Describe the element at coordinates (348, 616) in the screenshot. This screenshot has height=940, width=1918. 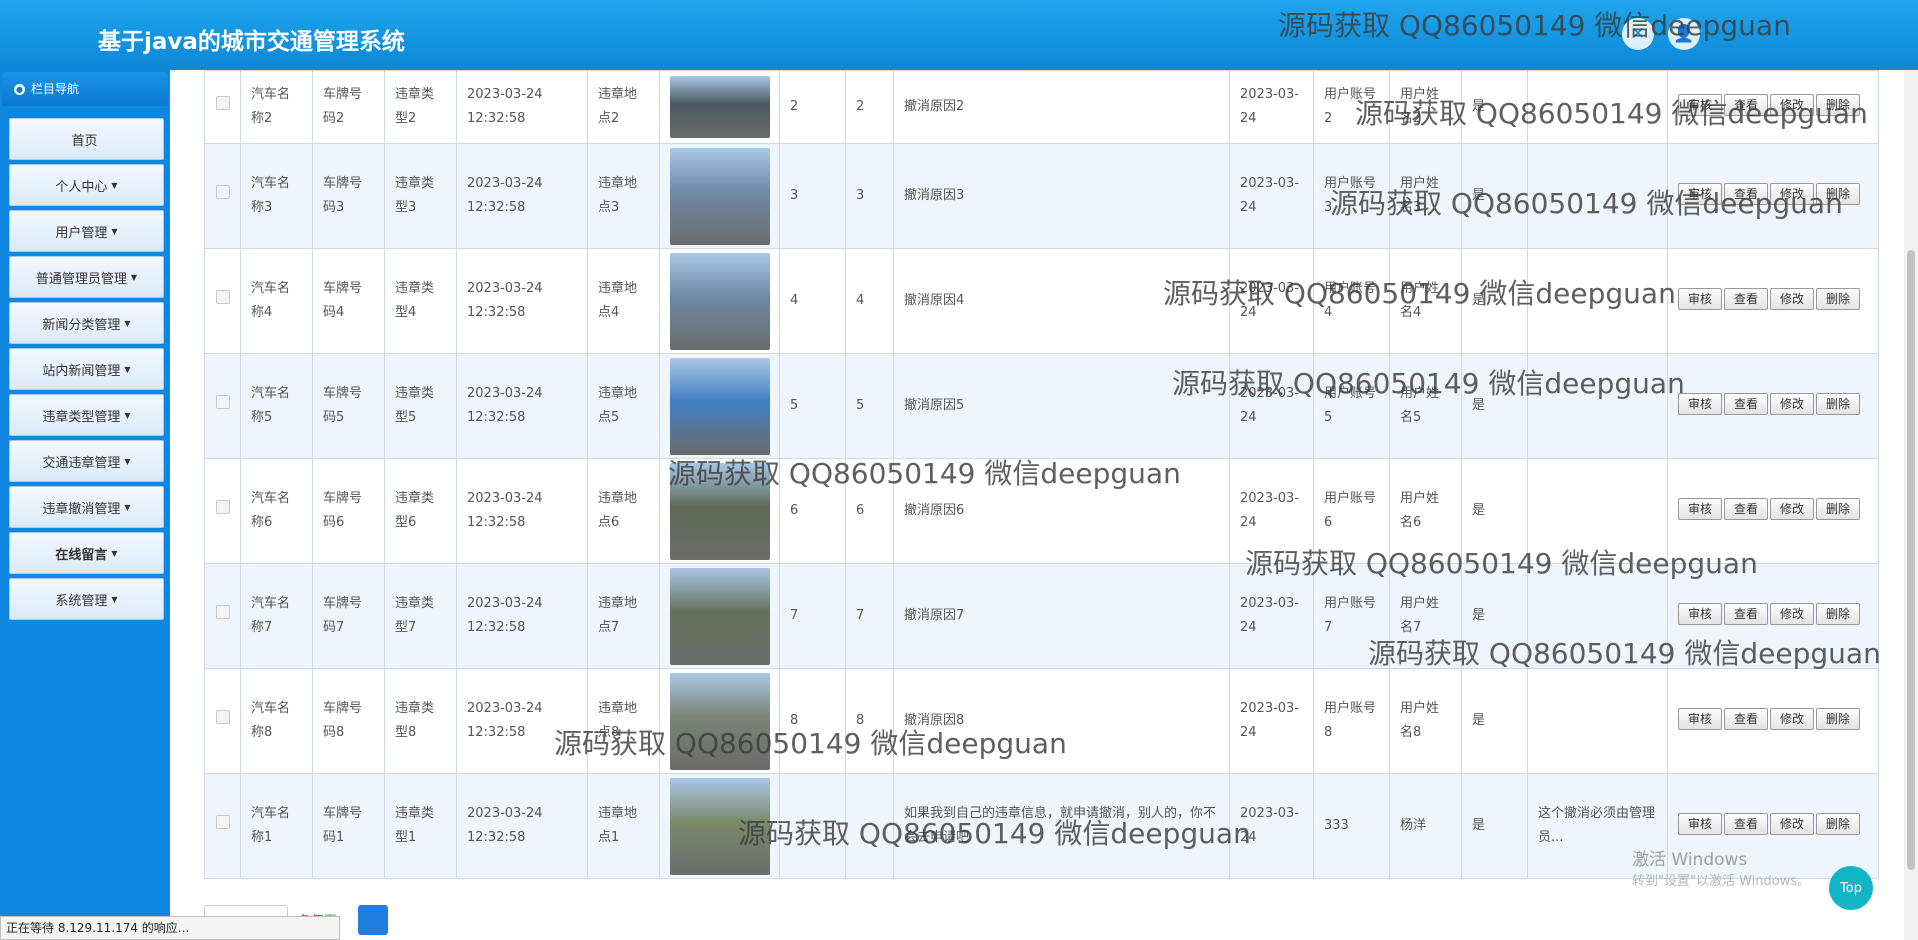
I see `cell-plate: 车牌号码7` at that location.